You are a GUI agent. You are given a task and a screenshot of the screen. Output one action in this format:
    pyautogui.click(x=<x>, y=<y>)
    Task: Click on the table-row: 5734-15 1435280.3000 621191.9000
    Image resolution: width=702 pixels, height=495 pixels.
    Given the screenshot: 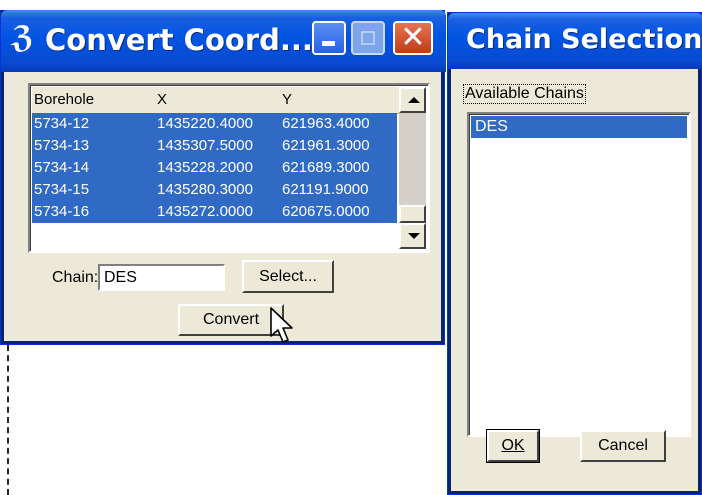 What is the action you would take?
    pyautogui.click(x=214, y=190)
    